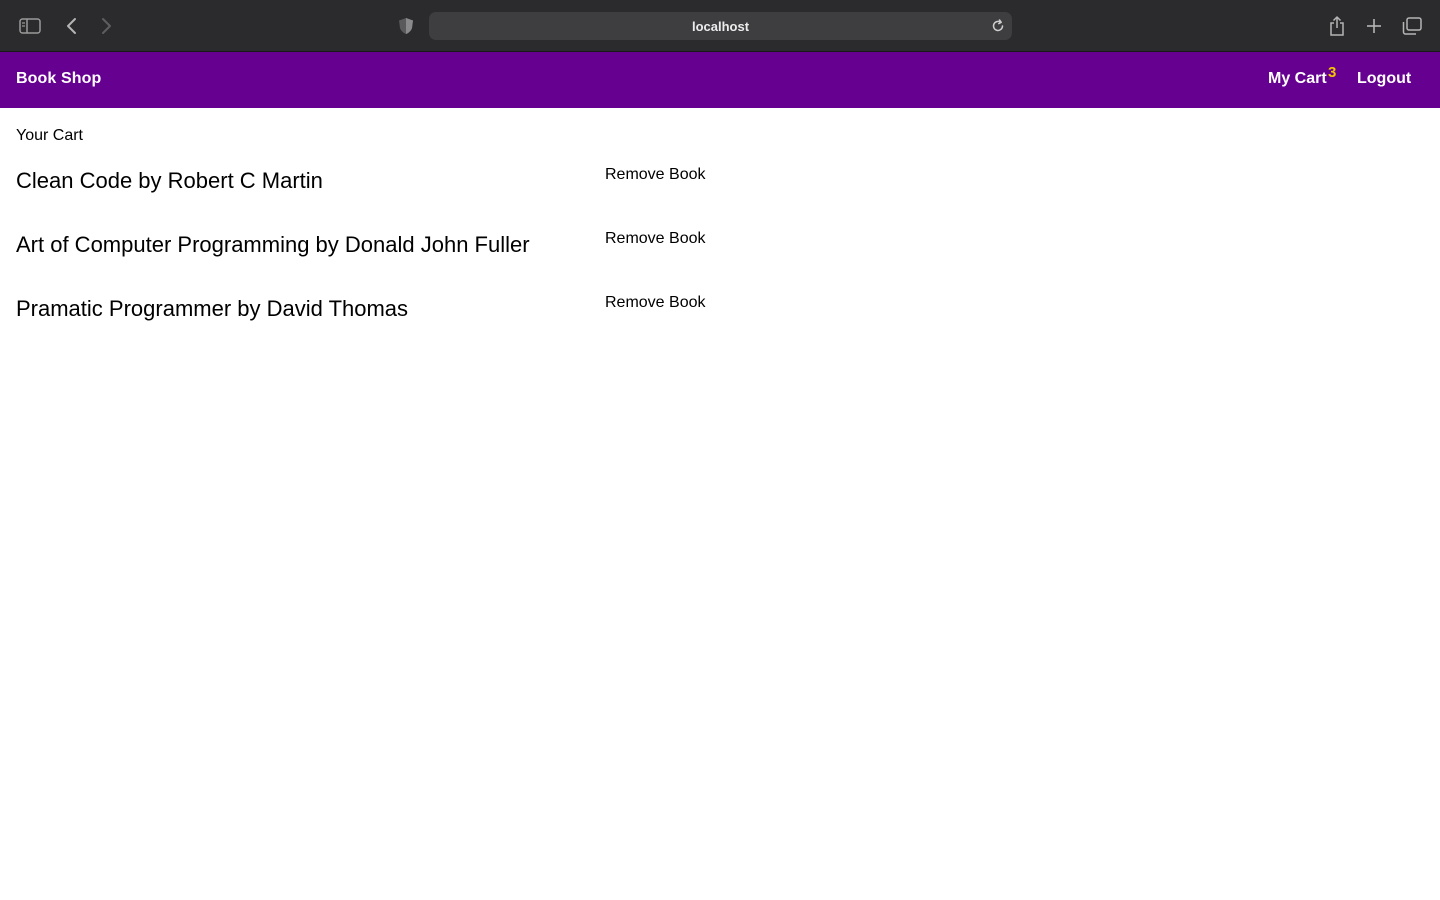  I want to click on url-text: localhost, so click(720, 26).